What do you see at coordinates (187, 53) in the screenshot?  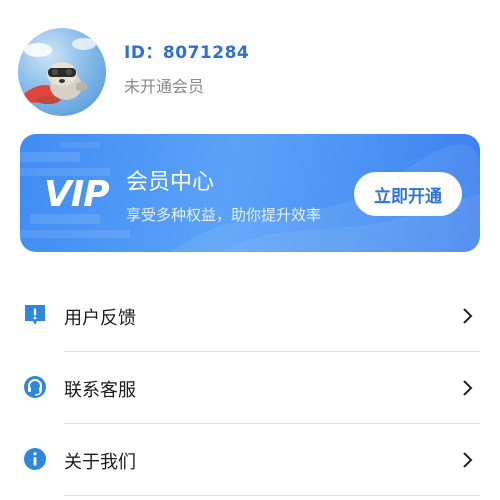 I see `user-id: ID：8071284` at bounding box center [187, 53].